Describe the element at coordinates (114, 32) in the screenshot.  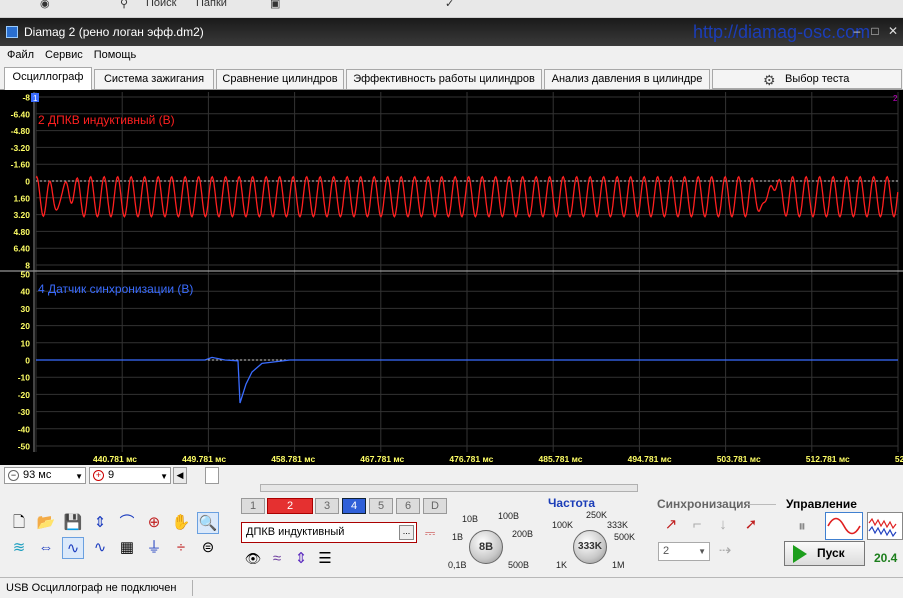
I see `window-title: Diamag 2 (рено логан эфф.dm2)` at that location.